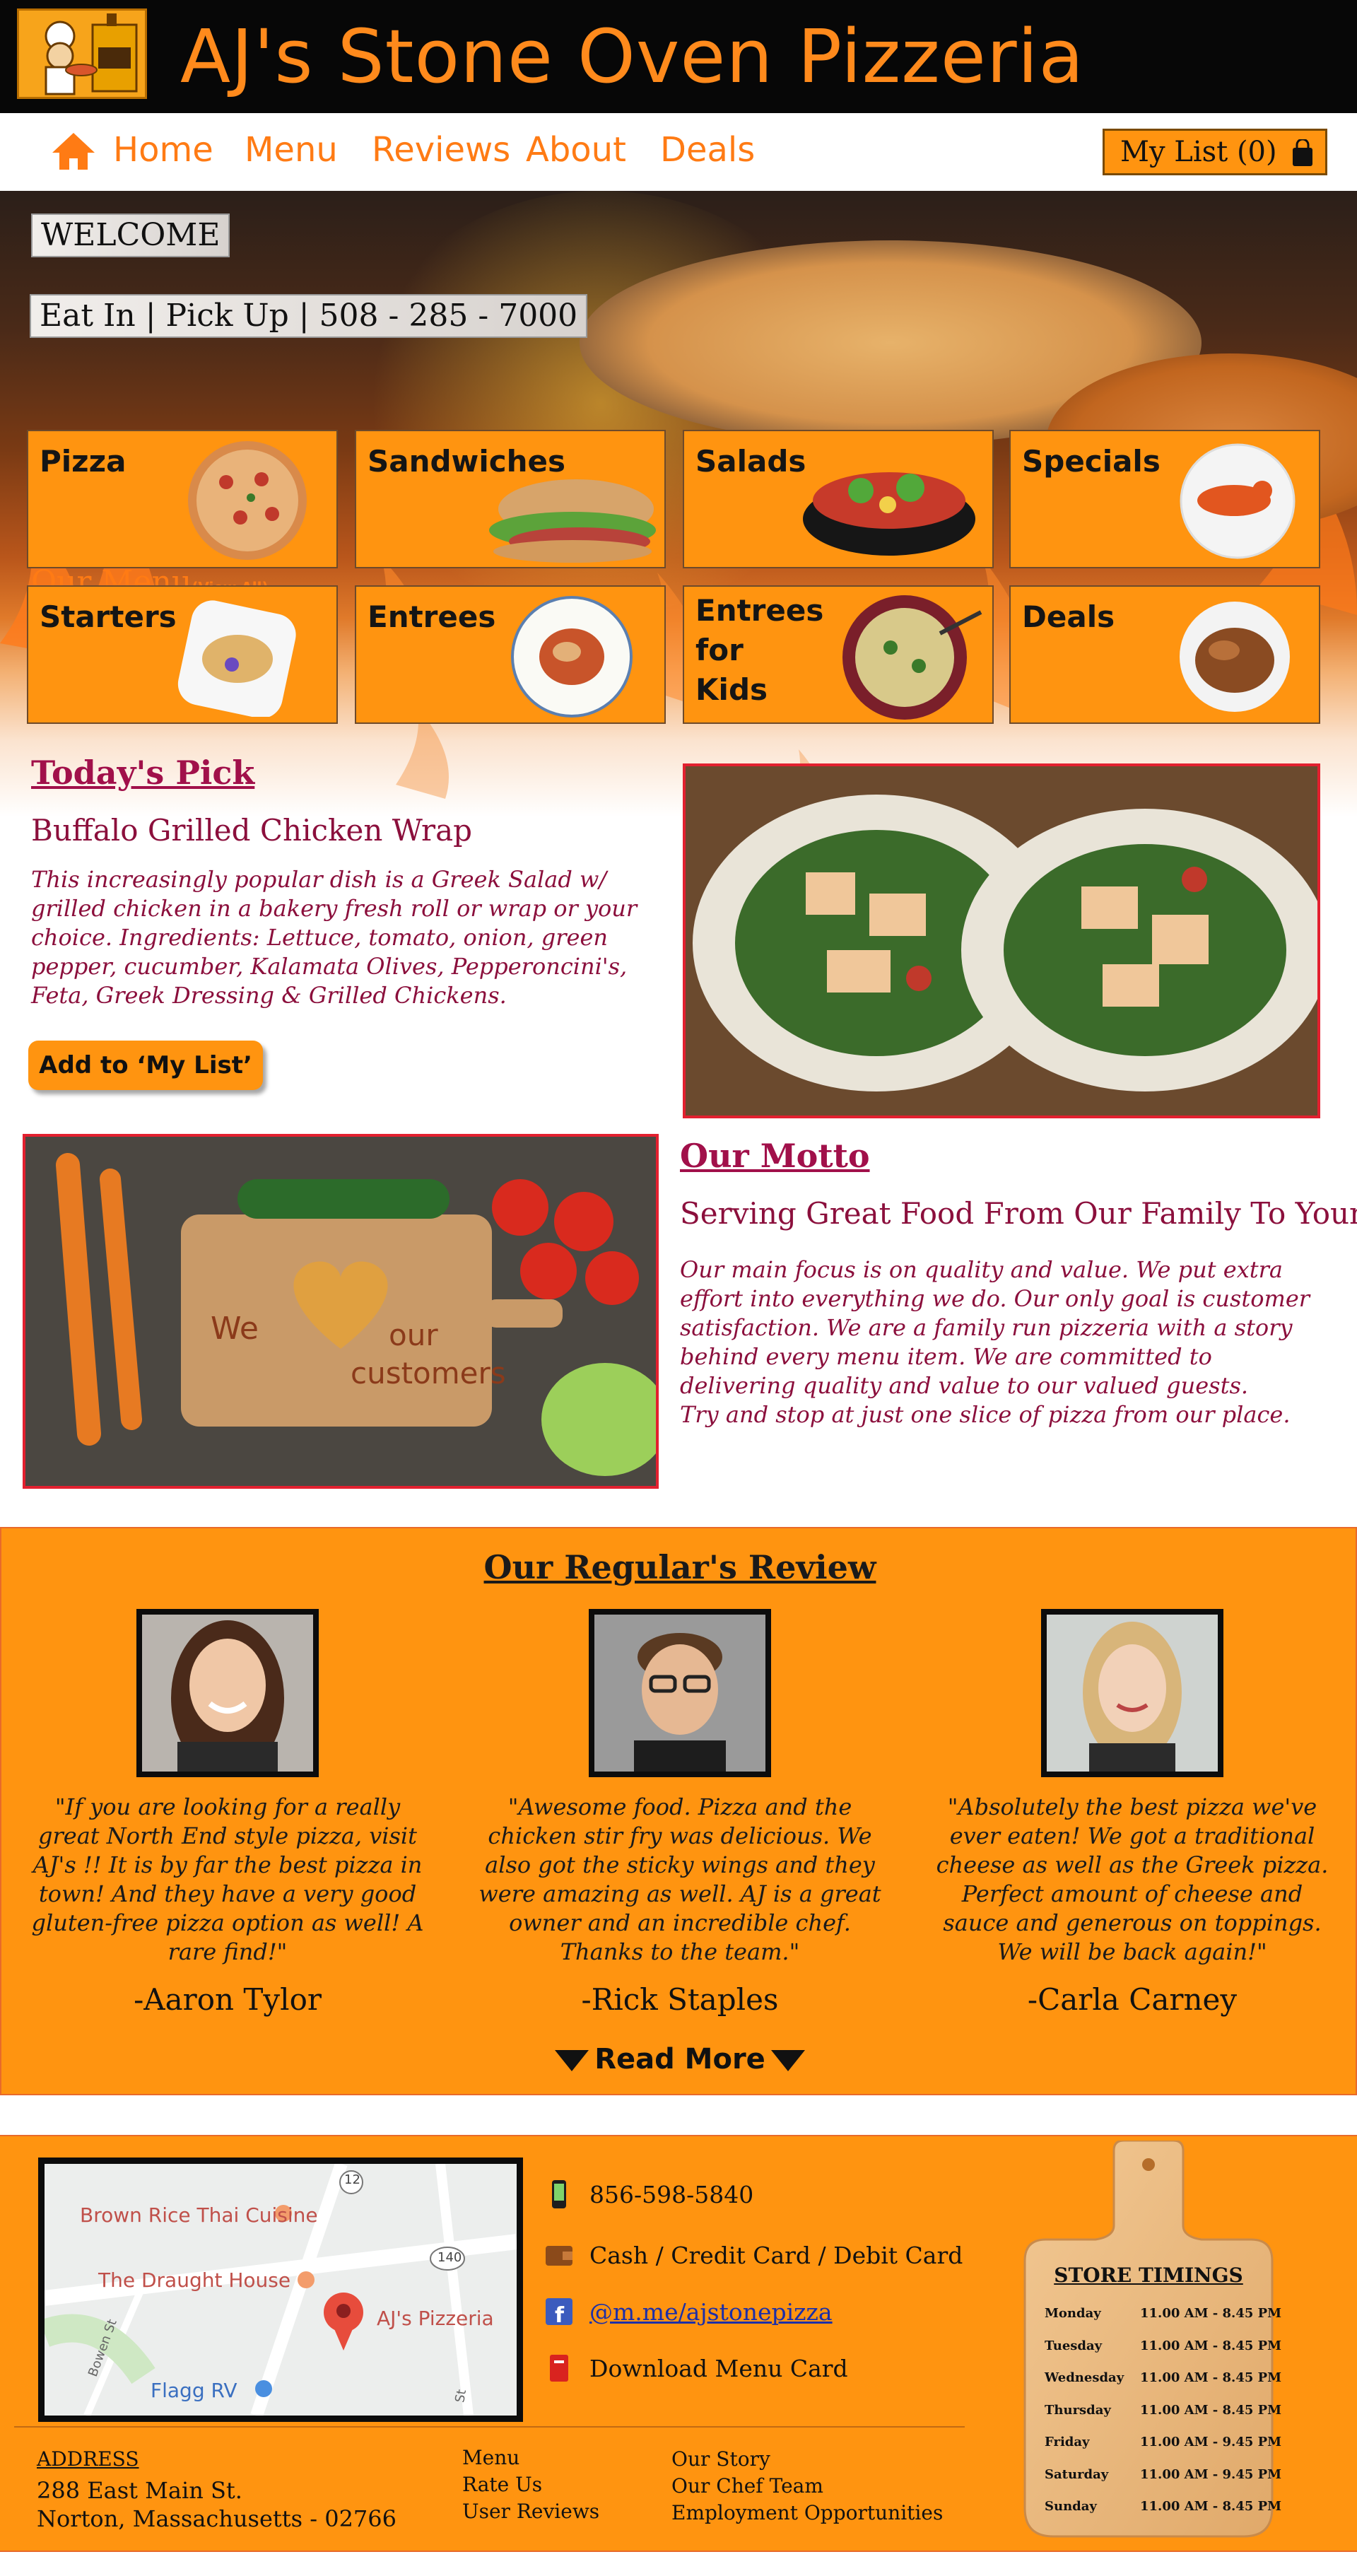 The image size is (1357, 2576). Describe the element at coordinates (340, 1312) in the screenshot. I see `vegetables-board-illustration` at that location.